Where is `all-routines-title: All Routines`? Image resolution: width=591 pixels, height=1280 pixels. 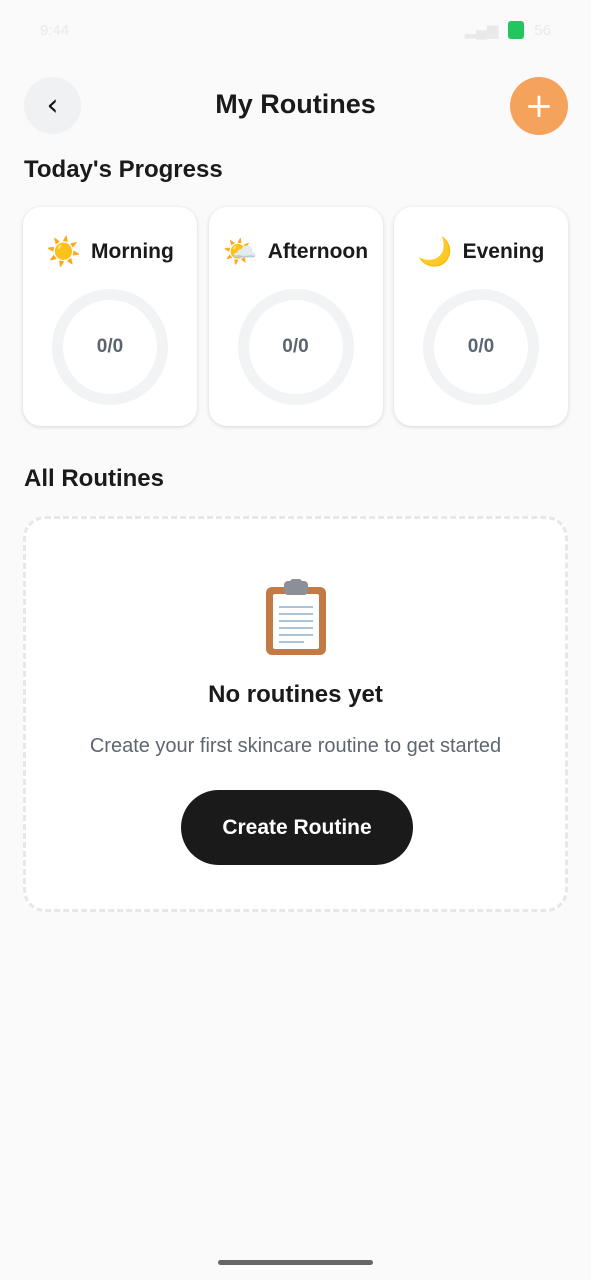
all-routines-title: All Routines is located at coordinates (94, 478).